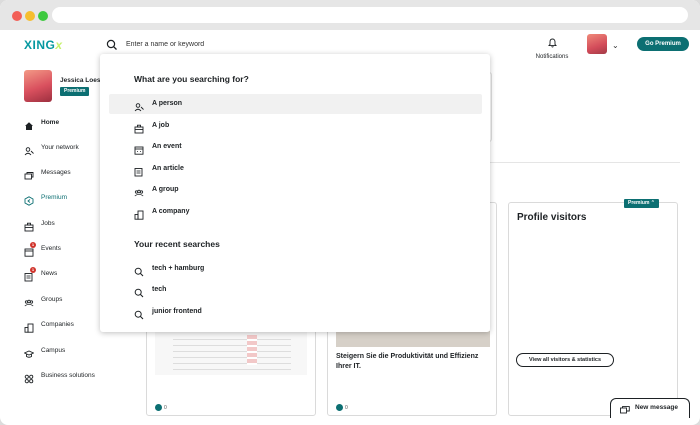  I want to click on premium-icon, so click(29, 199).